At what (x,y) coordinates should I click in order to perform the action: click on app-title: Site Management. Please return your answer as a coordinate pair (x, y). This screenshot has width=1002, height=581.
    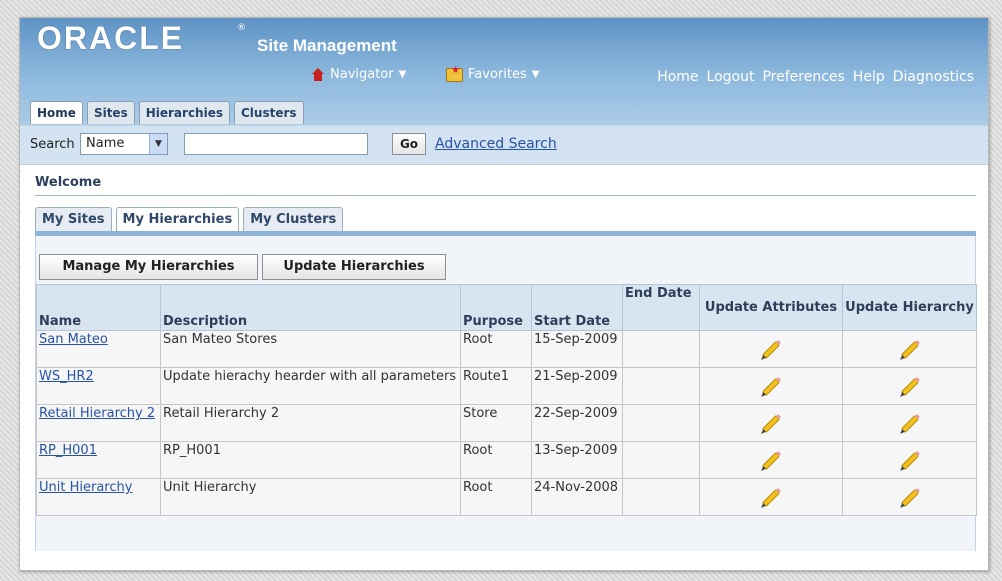
    Looking at the image, I should click on (327, 45).